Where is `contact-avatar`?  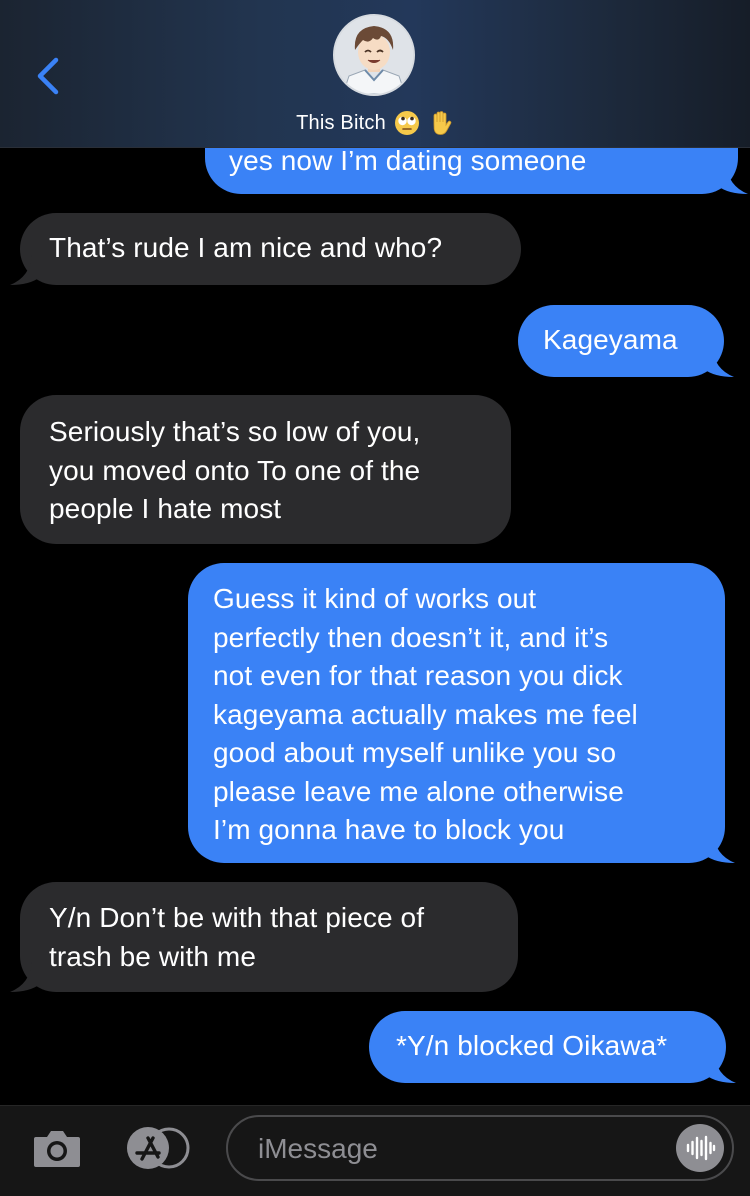
contact-avatar is located at coordinates (374, 55).